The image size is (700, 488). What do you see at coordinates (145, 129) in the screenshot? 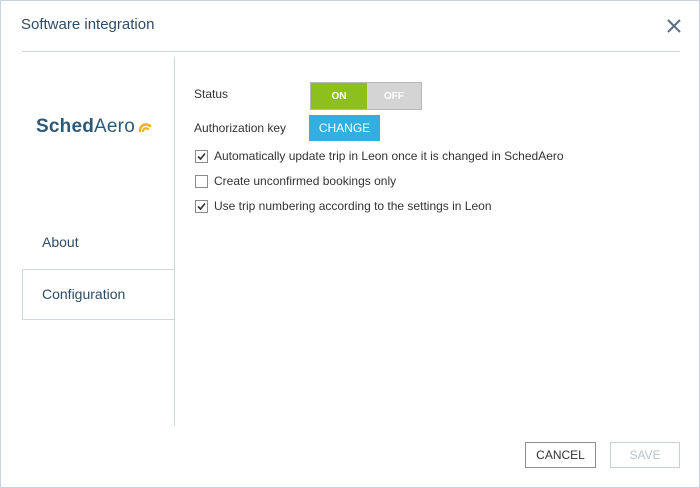
I see `arc-logo-mark-icon` at bounding box center [145, 129].